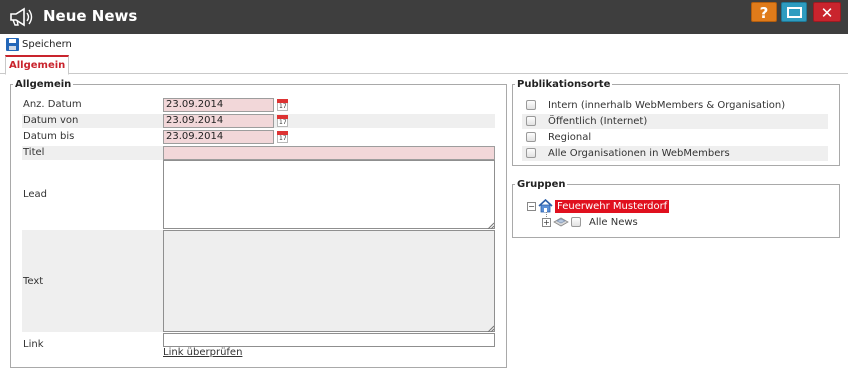 This screenshot has height=375, width=848. I want to click on house-icon, so click(545, 206).